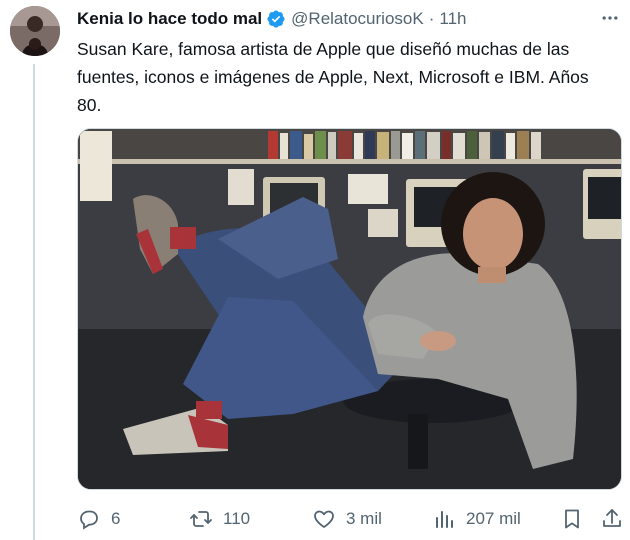  What do you see at coordinates (133, 519) in the screenshot?
I see `reply-button: 6` at bounding box center [133, 519].